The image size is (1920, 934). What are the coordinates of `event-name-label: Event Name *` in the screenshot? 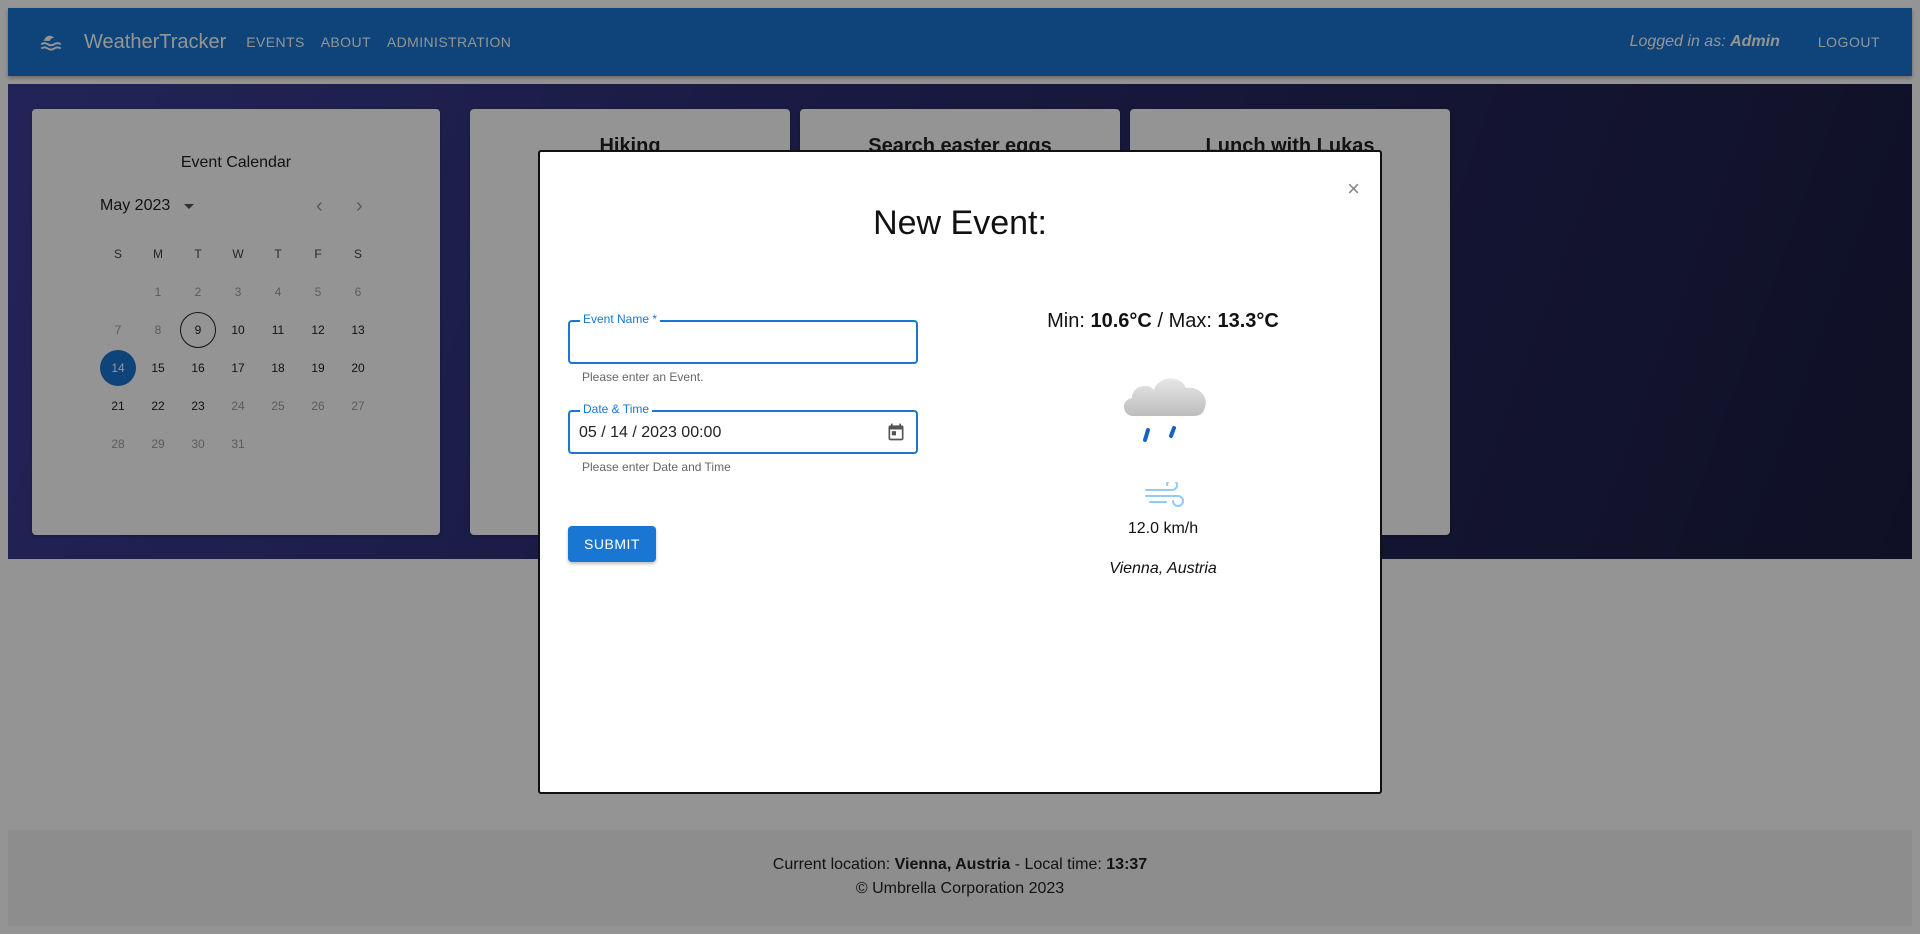 It's located at (620, 319).